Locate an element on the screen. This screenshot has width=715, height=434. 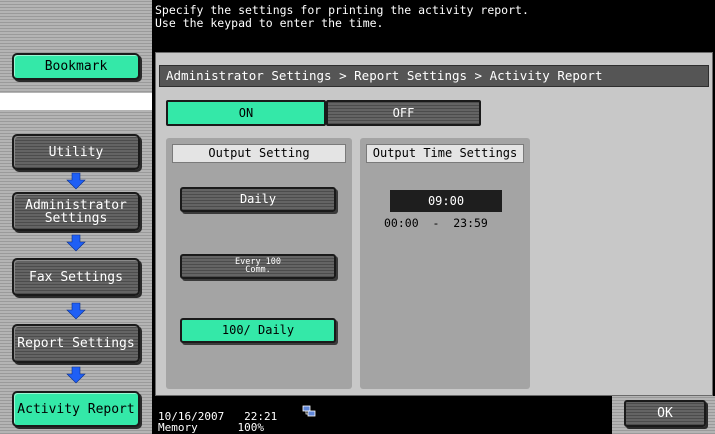
on-button: ON is located at coordinates (246, 113).